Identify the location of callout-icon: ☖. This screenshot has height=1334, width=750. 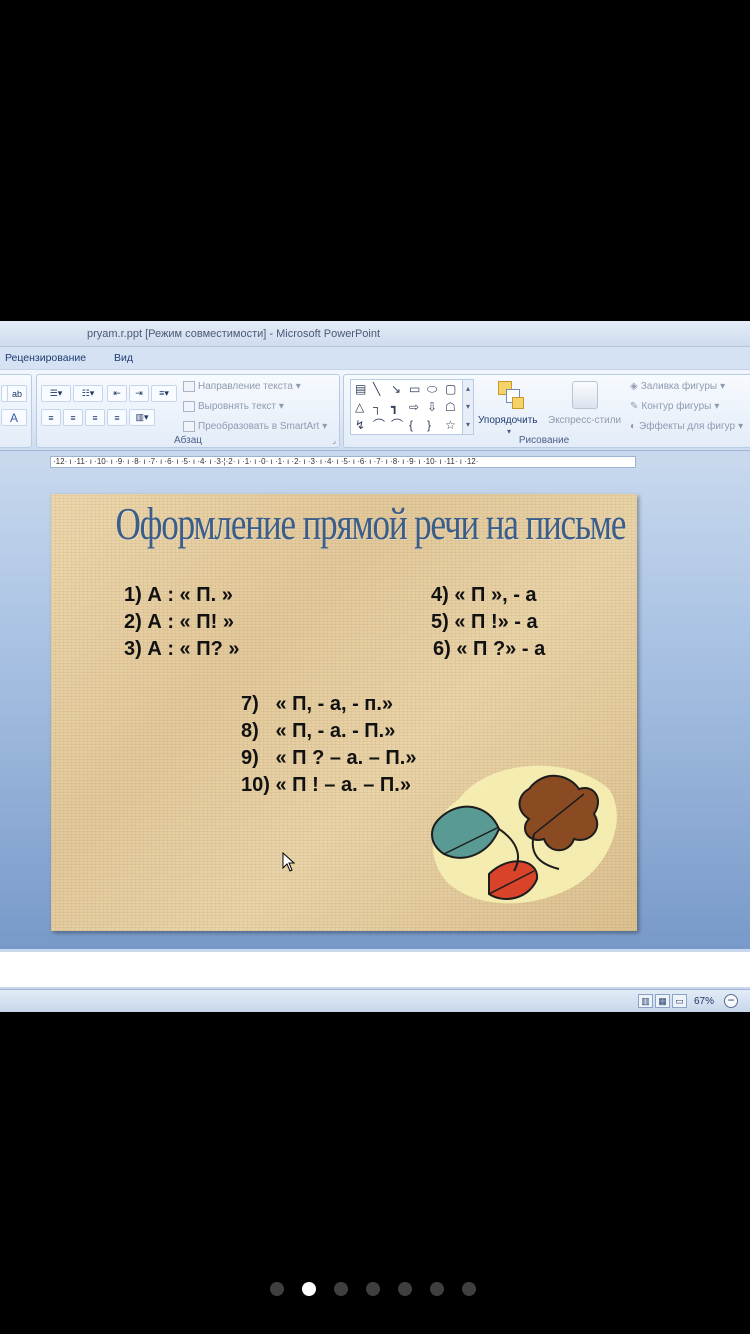
(450, 407).